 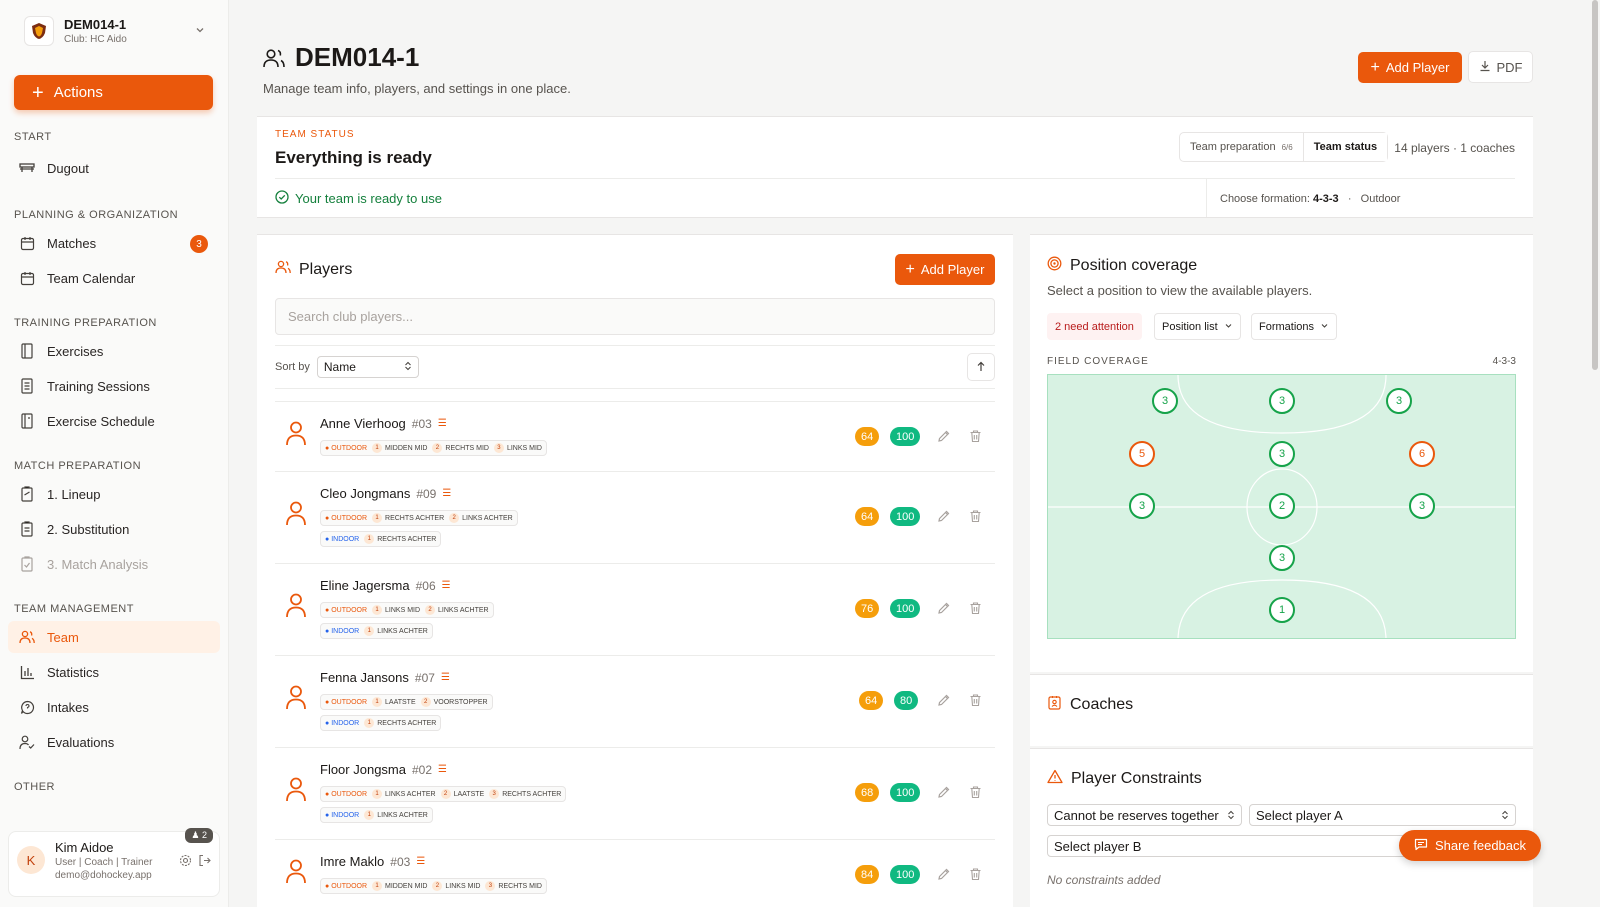 What do you see at coordinates (1345, 147) in the screenshot?
I see `tab-team-status: Team status` at bounding box center [1345, 147].